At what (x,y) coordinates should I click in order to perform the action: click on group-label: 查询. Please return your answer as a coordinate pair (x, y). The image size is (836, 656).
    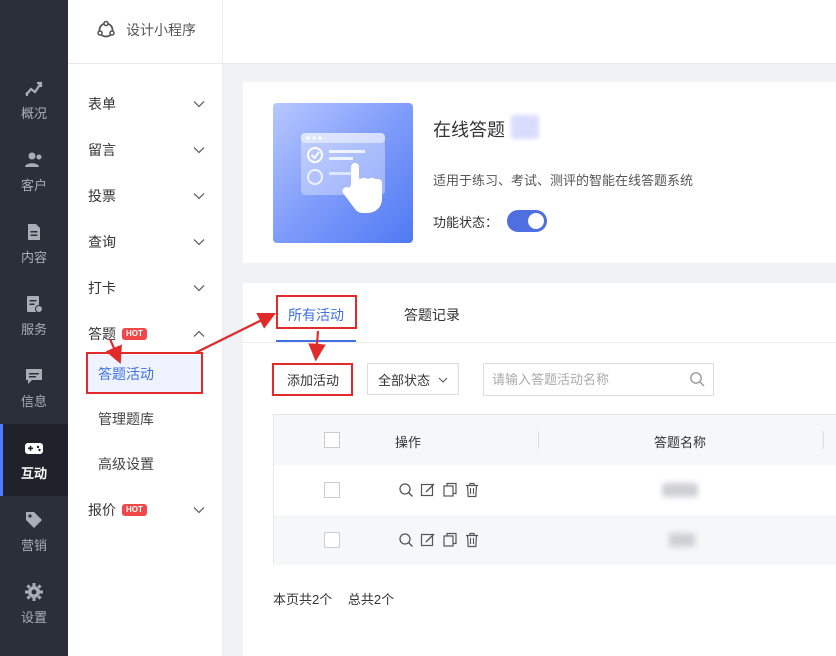
    Looking at the image, I should click on (102, 242).